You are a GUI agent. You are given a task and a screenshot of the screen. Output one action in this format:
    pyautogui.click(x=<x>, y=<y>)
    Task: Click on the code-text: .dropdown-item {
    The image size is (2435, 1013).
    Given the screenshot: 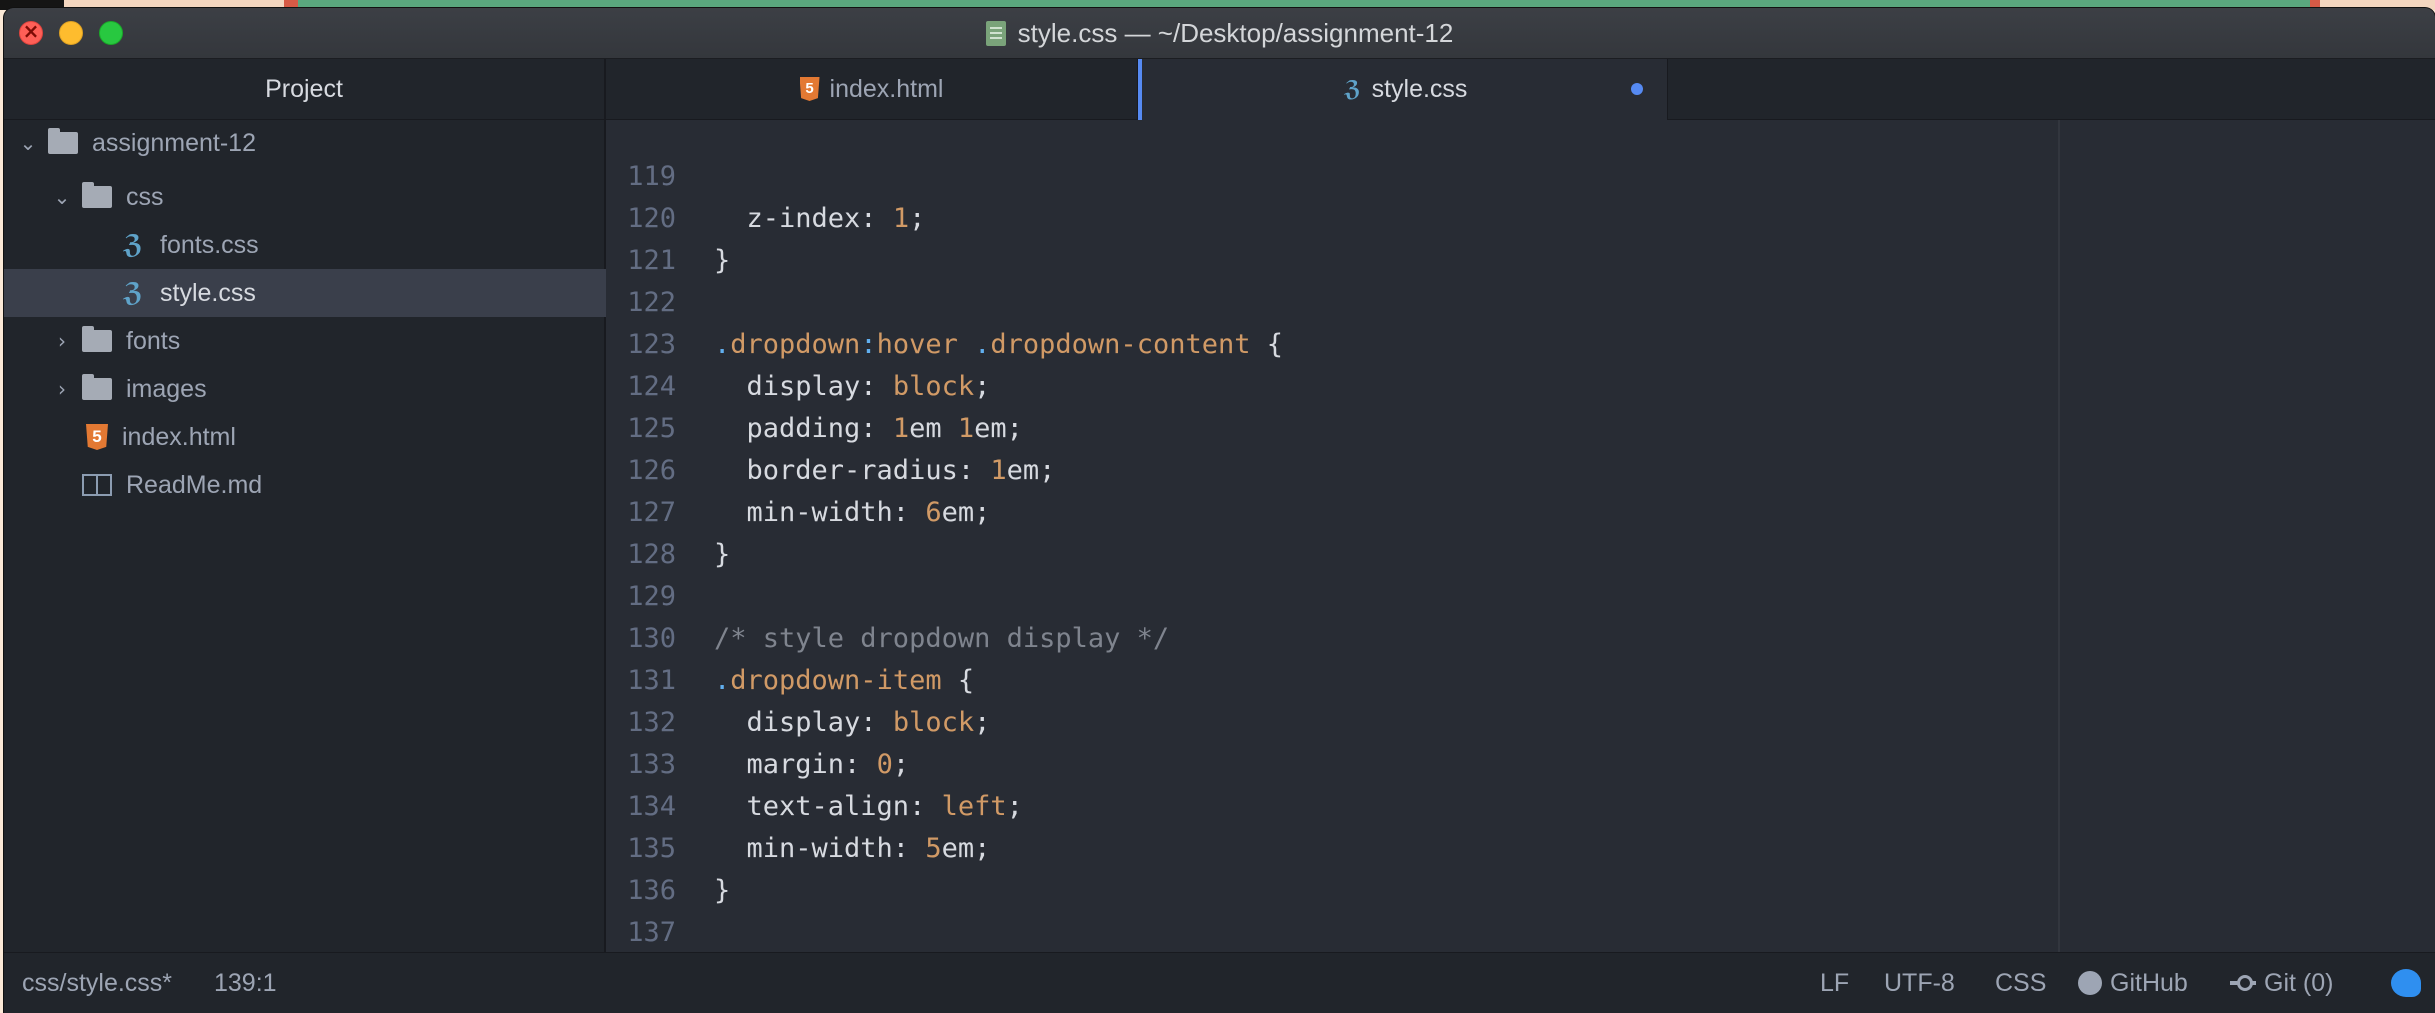 What is the action you would take?
    pyautogui.click(x=844, y=680)
    